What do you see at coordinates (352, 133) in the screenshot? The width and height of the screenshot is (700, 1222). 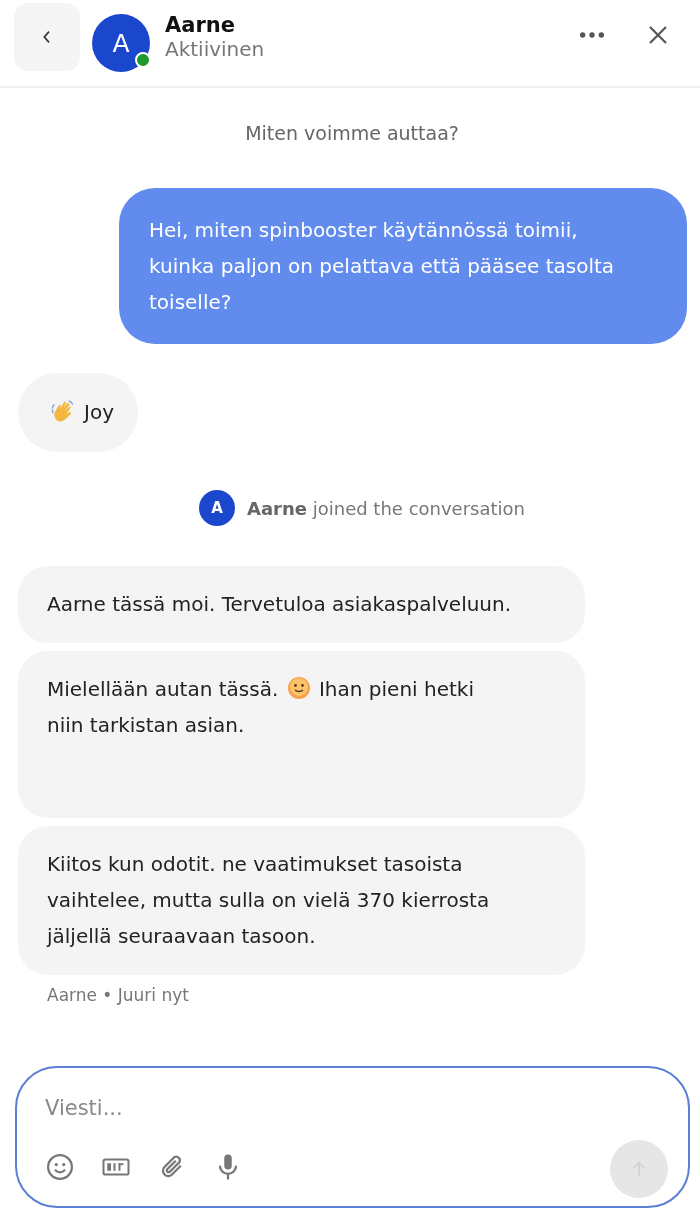 I see `prompt-text: Miten voimme auttaa?` at bounding box center [352, 133].